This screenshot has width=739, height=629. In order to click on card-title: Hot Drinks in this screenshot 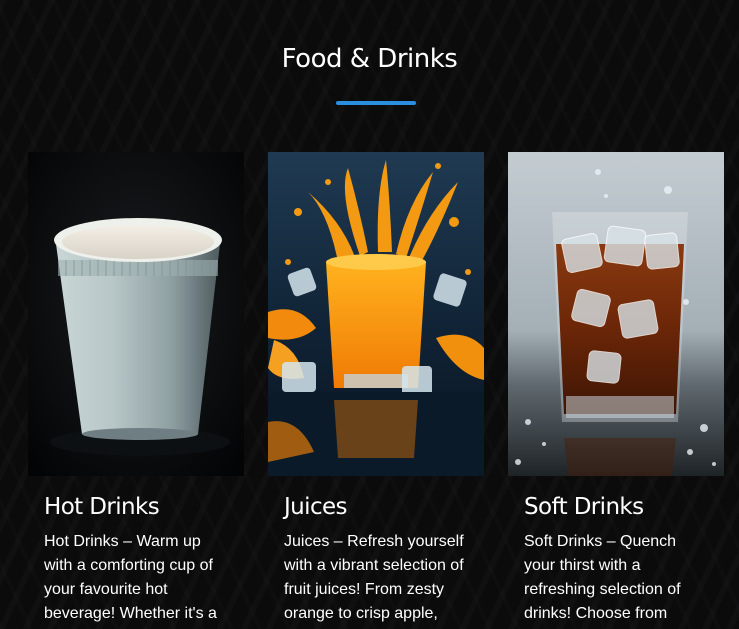, I will do `click(136, 507)`.